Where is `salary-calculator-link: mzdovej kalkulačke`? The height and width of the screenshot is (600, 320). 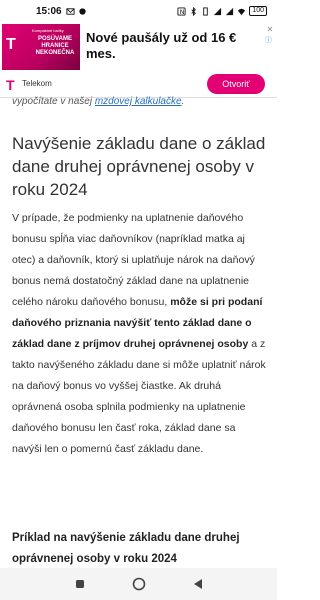 salary-calculator-link: mzdovej kalkulačke is located at coordinates (138, 101).